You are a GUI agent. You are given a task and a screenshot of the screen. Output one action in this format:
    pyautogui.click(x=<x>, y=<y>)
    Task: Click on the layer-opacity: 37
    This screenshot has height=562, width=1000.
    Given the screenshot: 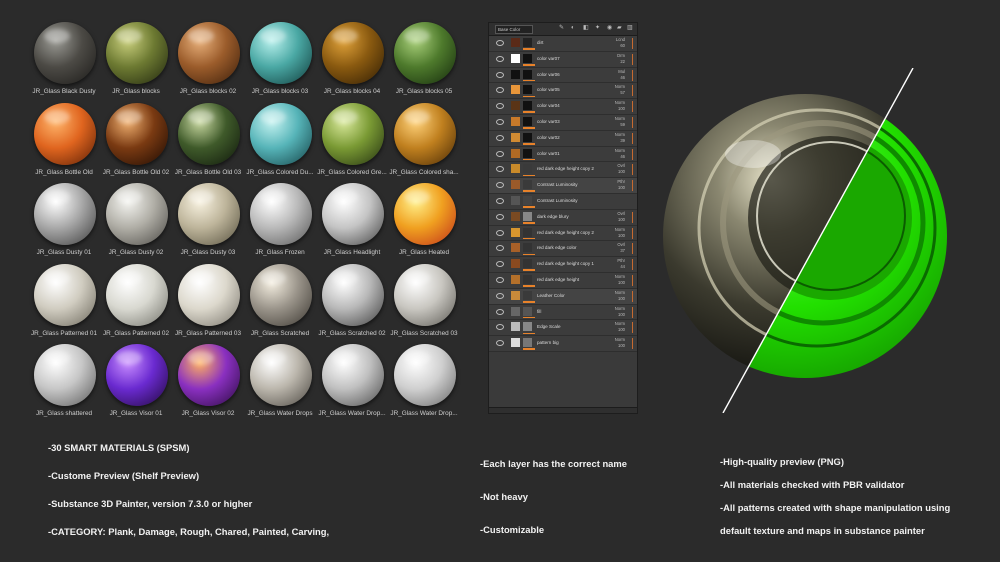 What is the action you would take?
    pyautogui.click(x=622, y=250)
    